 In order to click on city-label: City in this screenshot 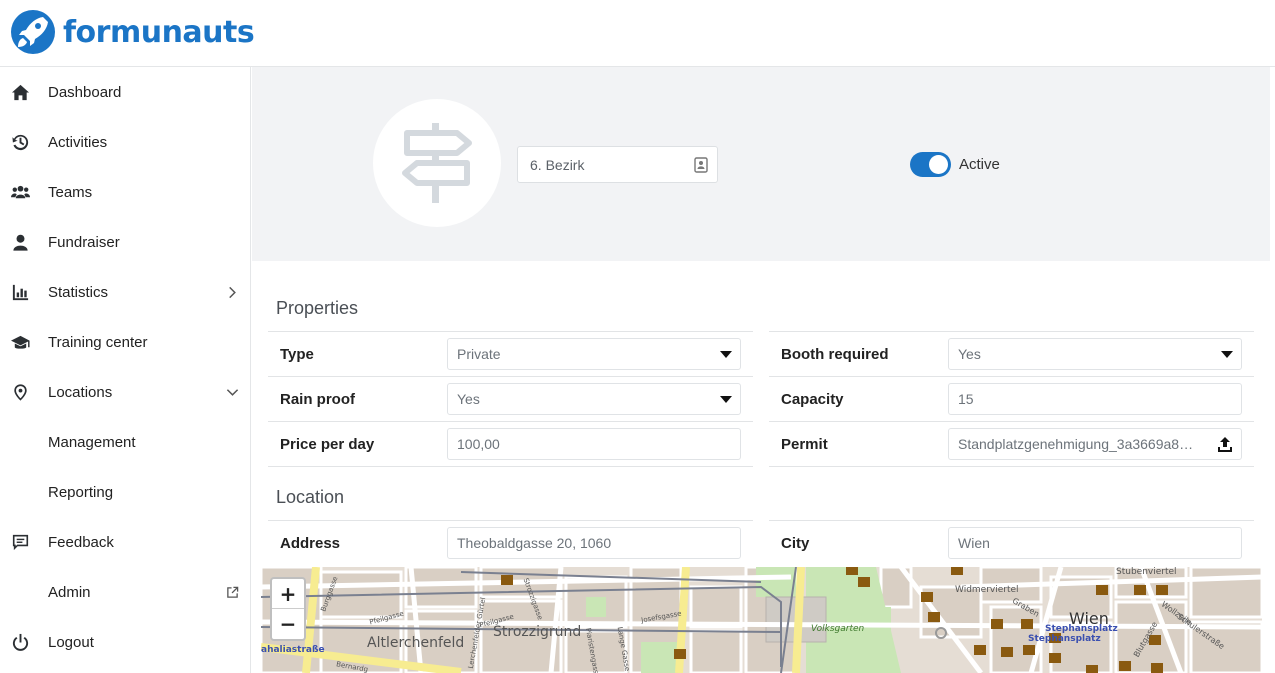, I will do `click(795, 543)`.